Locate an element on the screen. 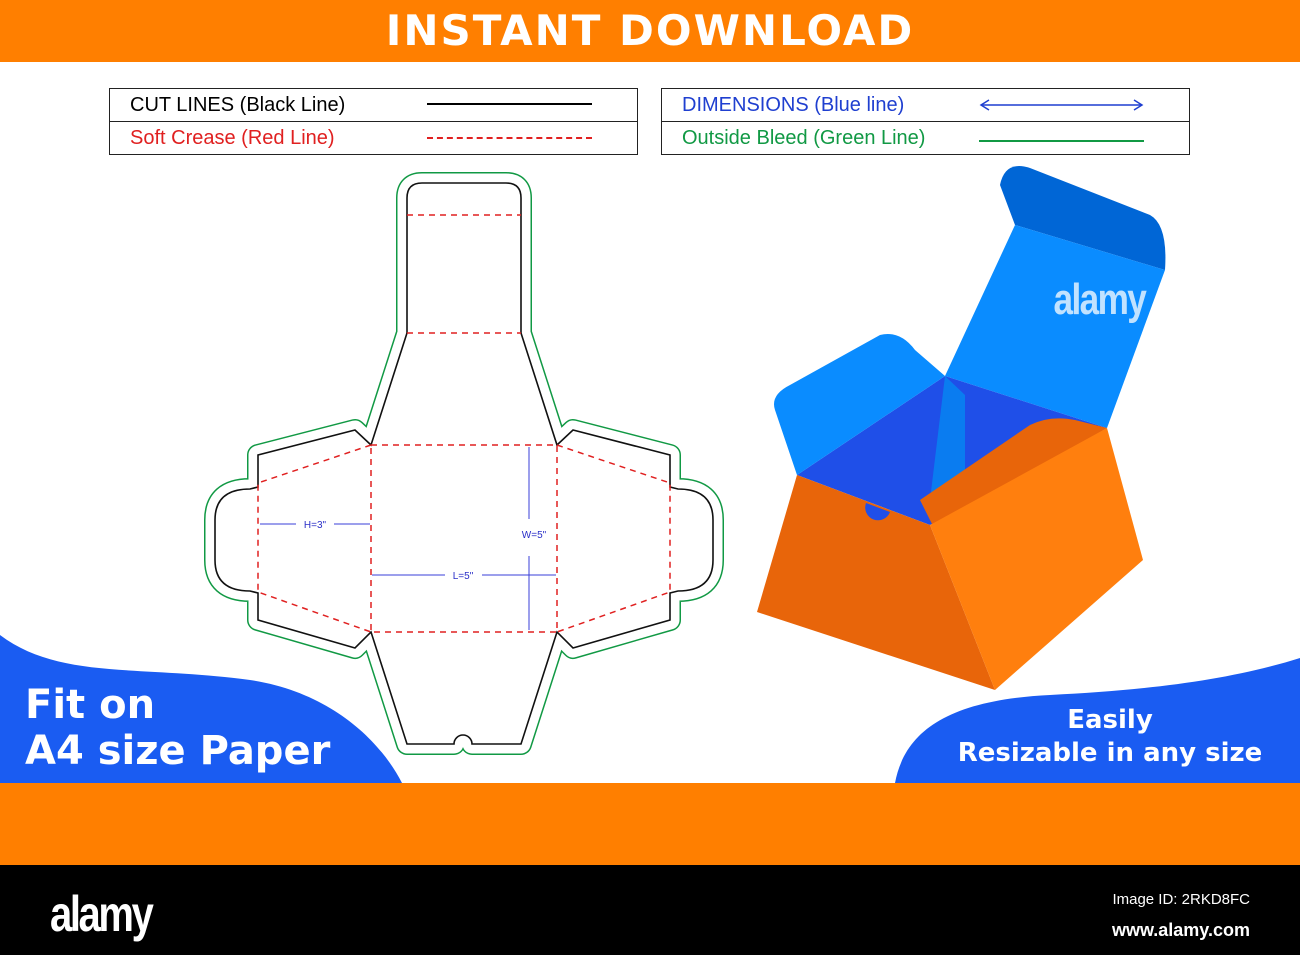 This screenshot has height=955, width=1300. alamy-logo: alamy is located at coordinates (102, 914).